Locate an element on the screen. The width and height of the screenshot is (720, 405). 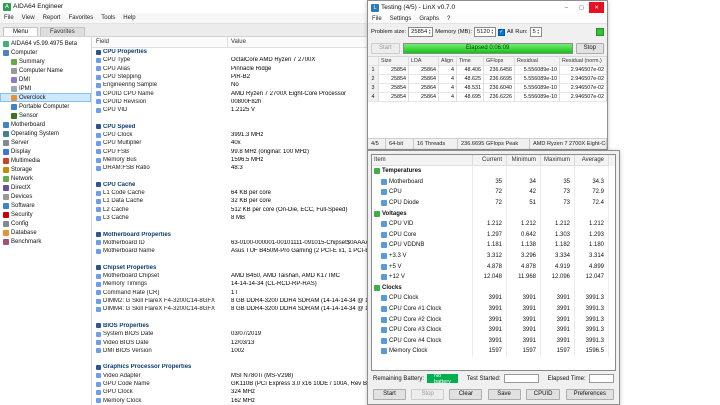
sensor-row-cpu-clock: CPU Clock 3991 3991 3991 3991.3 is located at coordinates (493, 298).